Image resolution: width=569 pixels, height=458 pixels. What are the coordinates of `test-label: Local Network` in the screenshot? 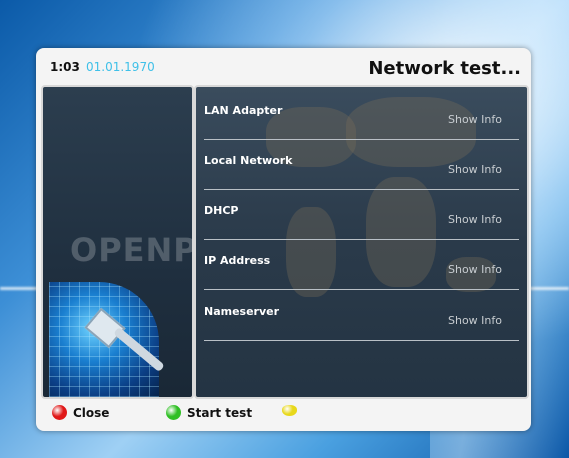 It's located at (248, 160).